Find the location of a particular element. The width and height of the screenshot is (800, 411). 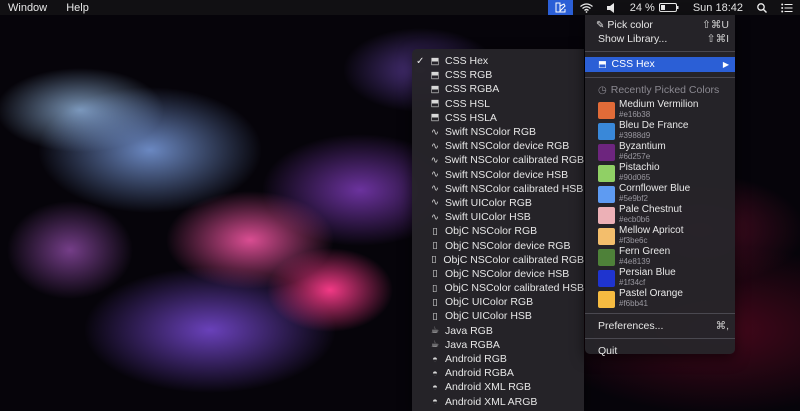

format-option: ∿ Swift UIColor HSB is located at coordinates (498, 217).